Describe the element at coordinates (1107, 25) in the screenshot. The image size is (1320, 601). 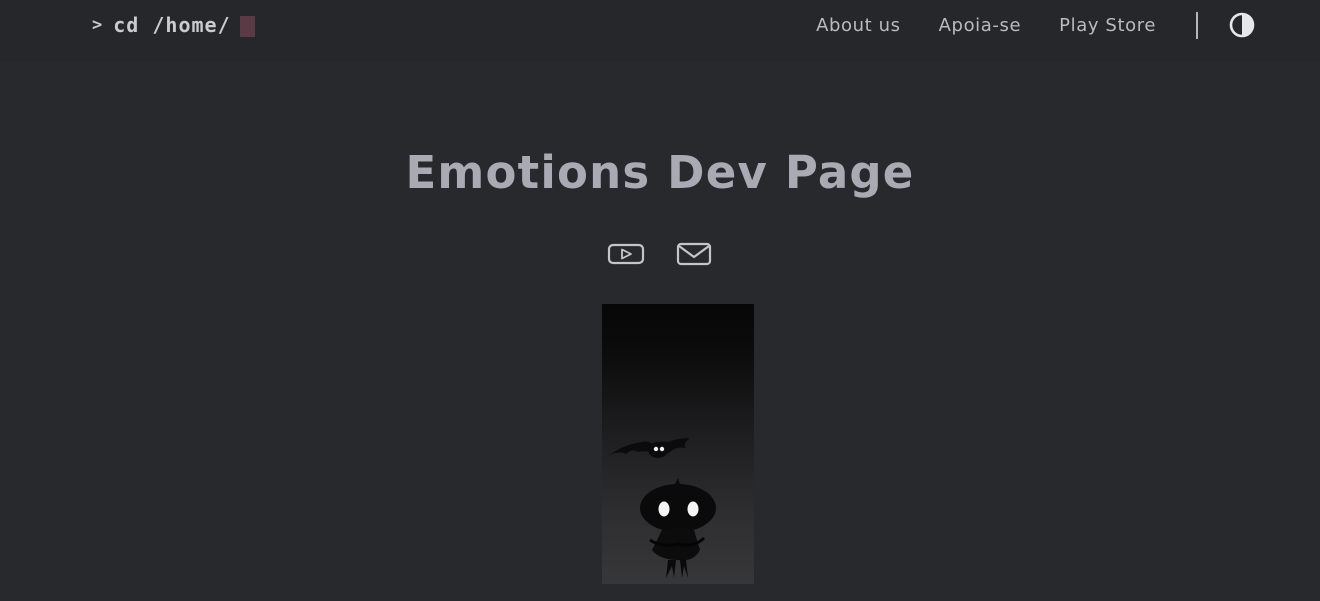
I see `nav-link-play-store: Play Store` at that location.